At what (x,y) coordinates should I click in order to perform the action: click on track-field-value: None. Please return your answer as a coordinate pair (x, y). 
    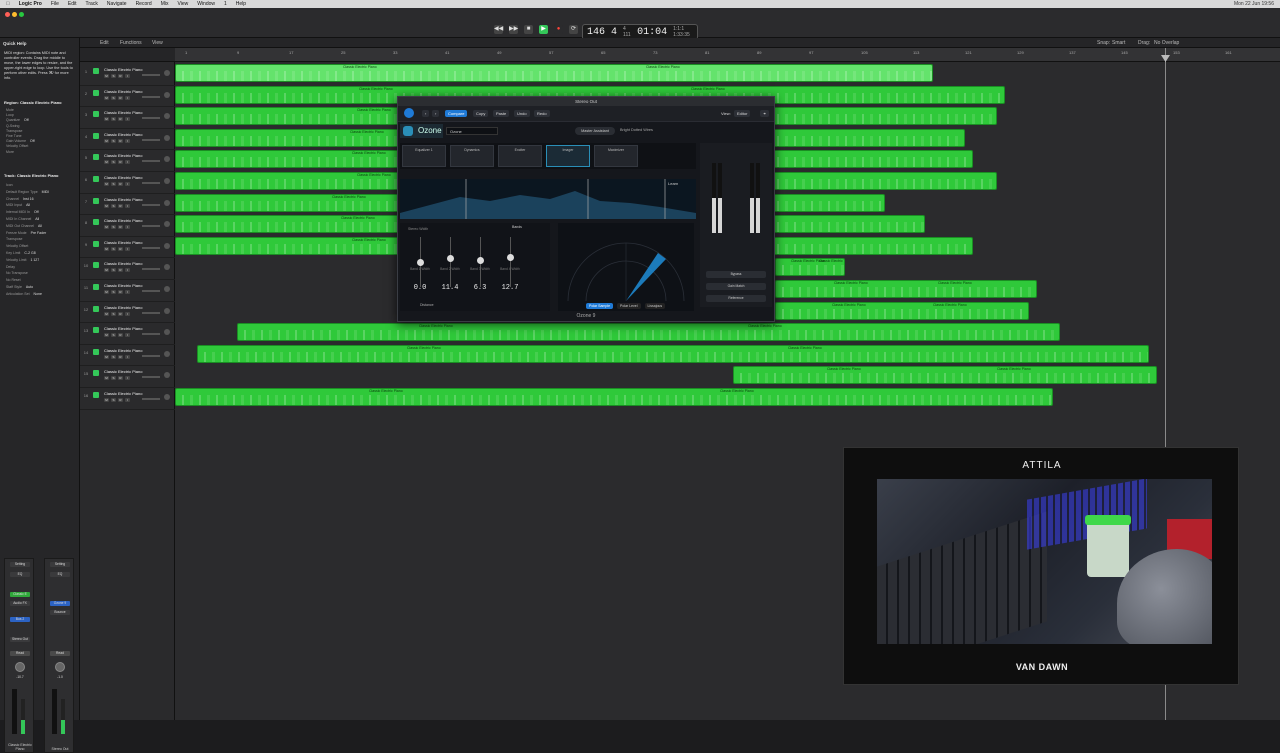
    Looking at the image, I should click on (38, 294).